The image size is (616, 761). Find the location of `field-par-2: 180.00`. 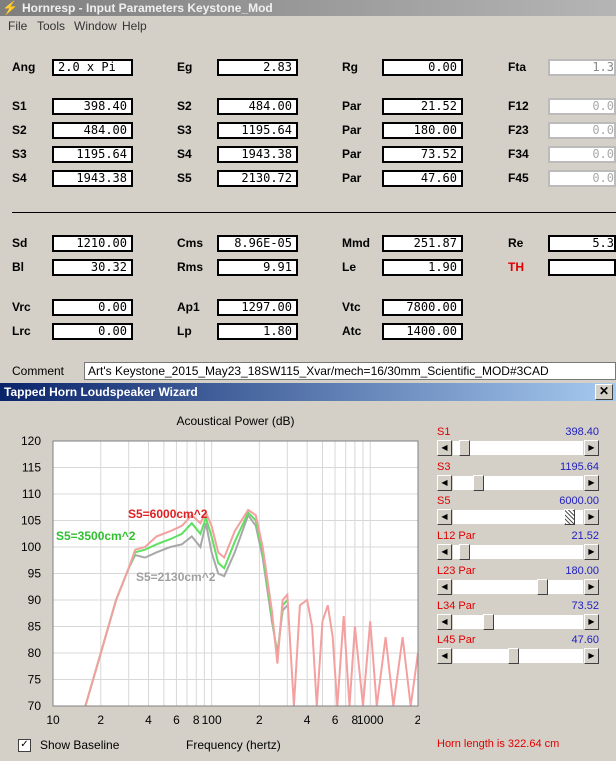

field-par-2: 180.00 is located at coordinates (422, 130).